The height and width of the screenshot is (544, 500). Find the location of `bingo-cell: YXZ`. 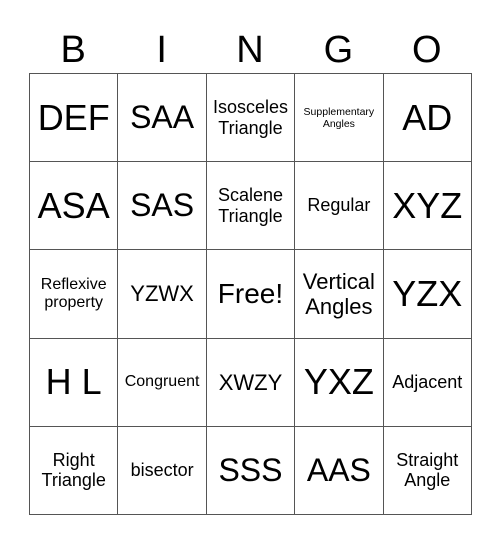

bingo-cell: YXZ is located at coordinates (339, 382).